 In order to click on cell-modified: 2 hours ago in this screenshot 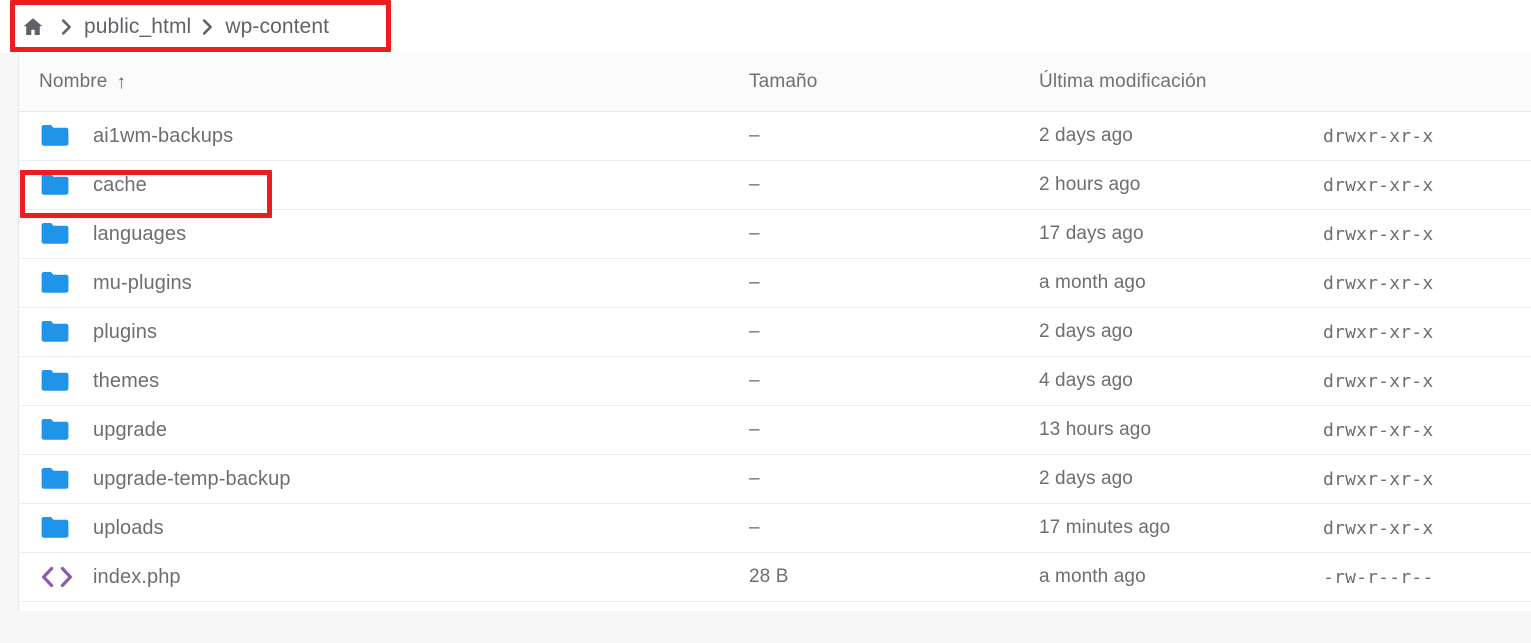, I will do `click(1090, 184)`.